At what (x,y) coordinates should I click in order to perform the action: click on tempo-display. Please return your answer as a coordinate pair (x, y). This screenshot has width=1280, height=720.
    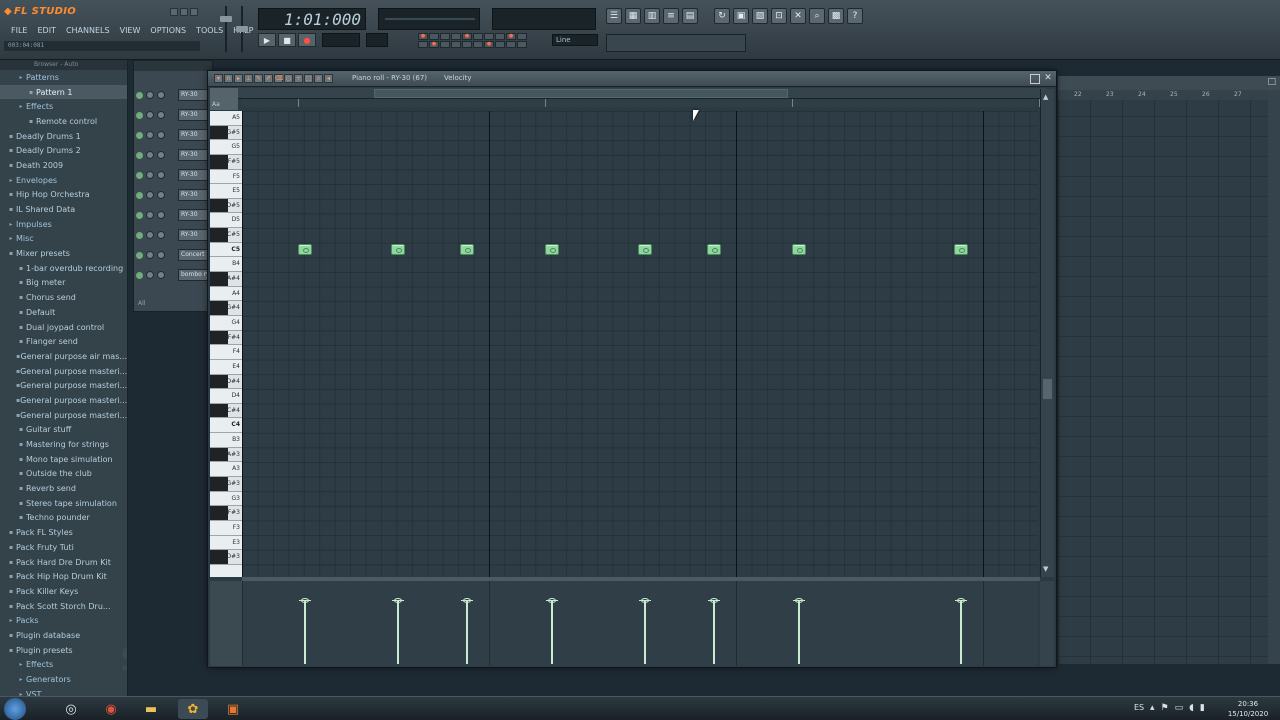
    Looking at the image, I should click on (341, 40).